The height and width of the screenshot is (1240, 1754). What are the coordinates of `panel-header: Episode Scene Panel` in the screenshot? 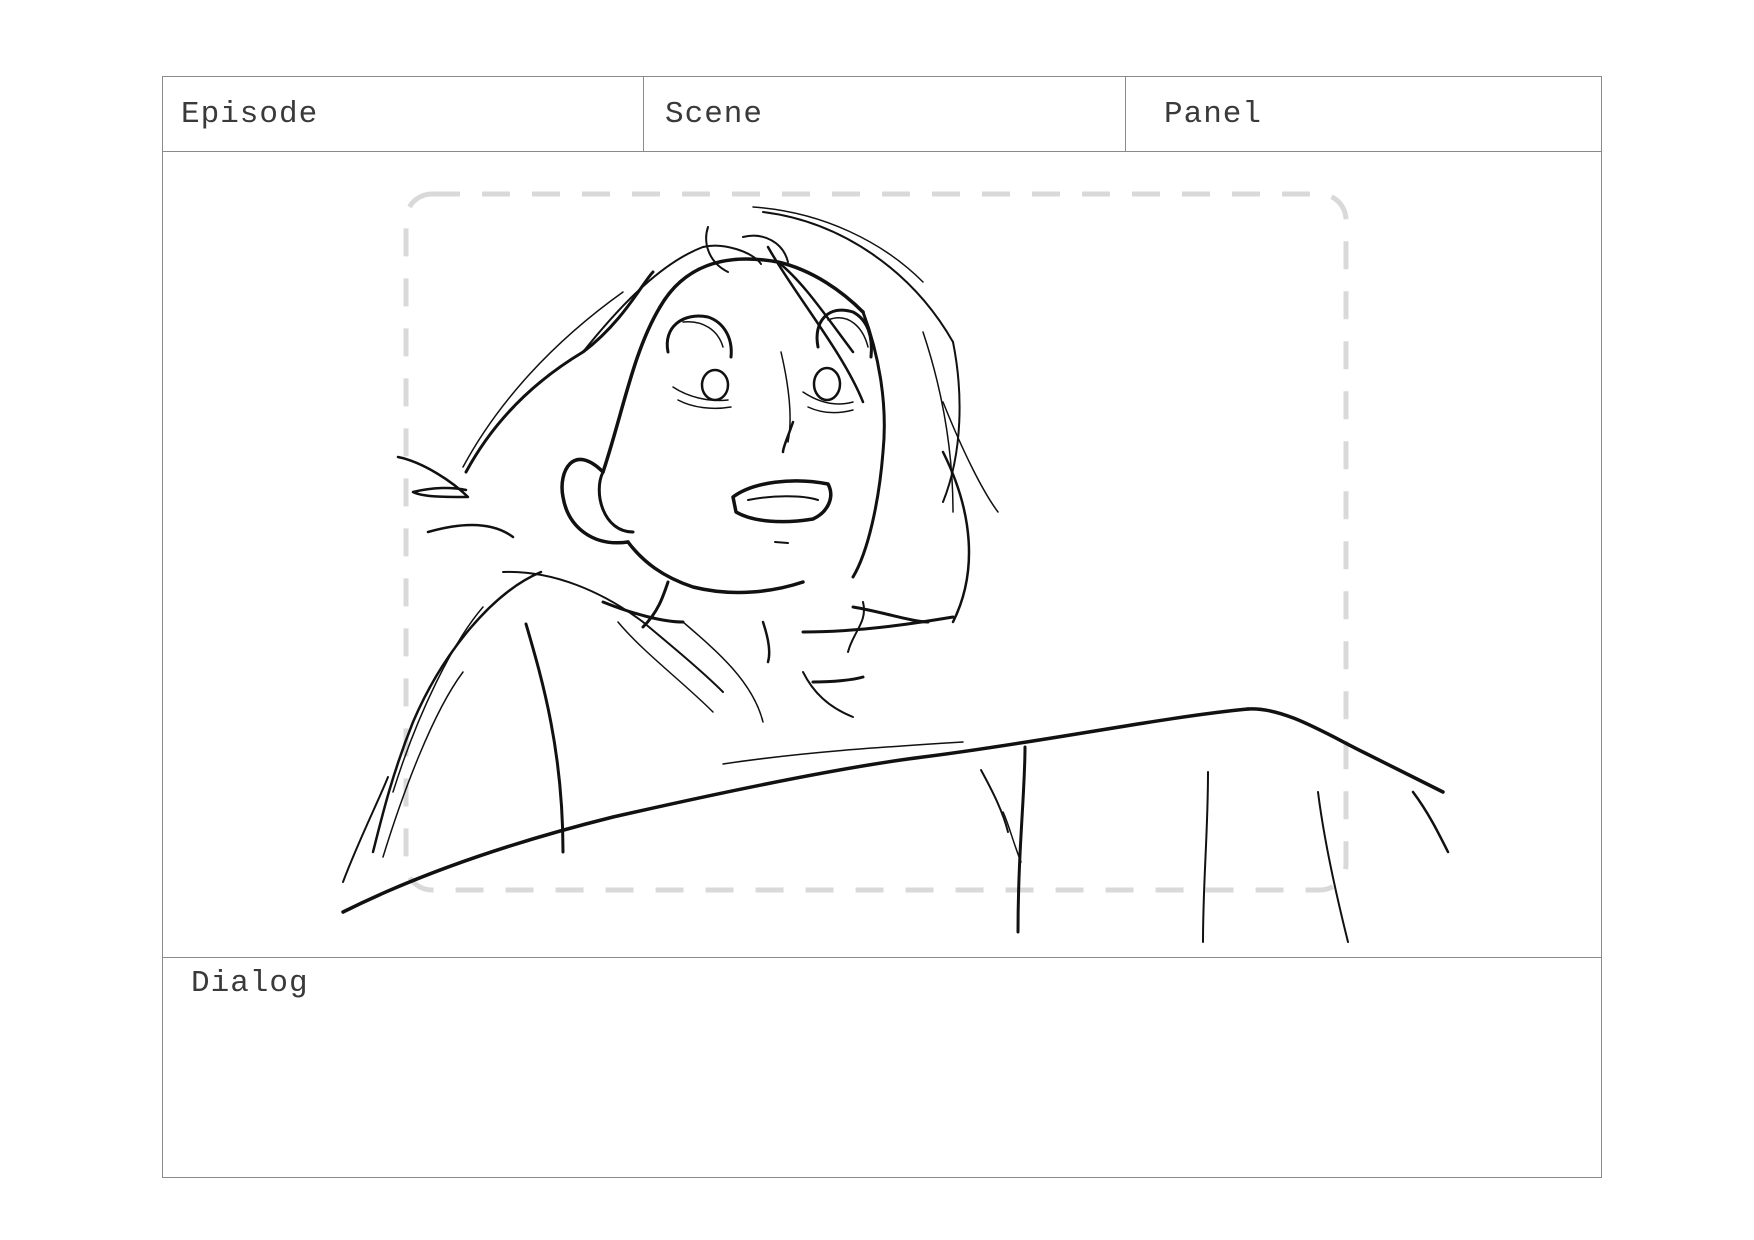 It's located at (882, 114).